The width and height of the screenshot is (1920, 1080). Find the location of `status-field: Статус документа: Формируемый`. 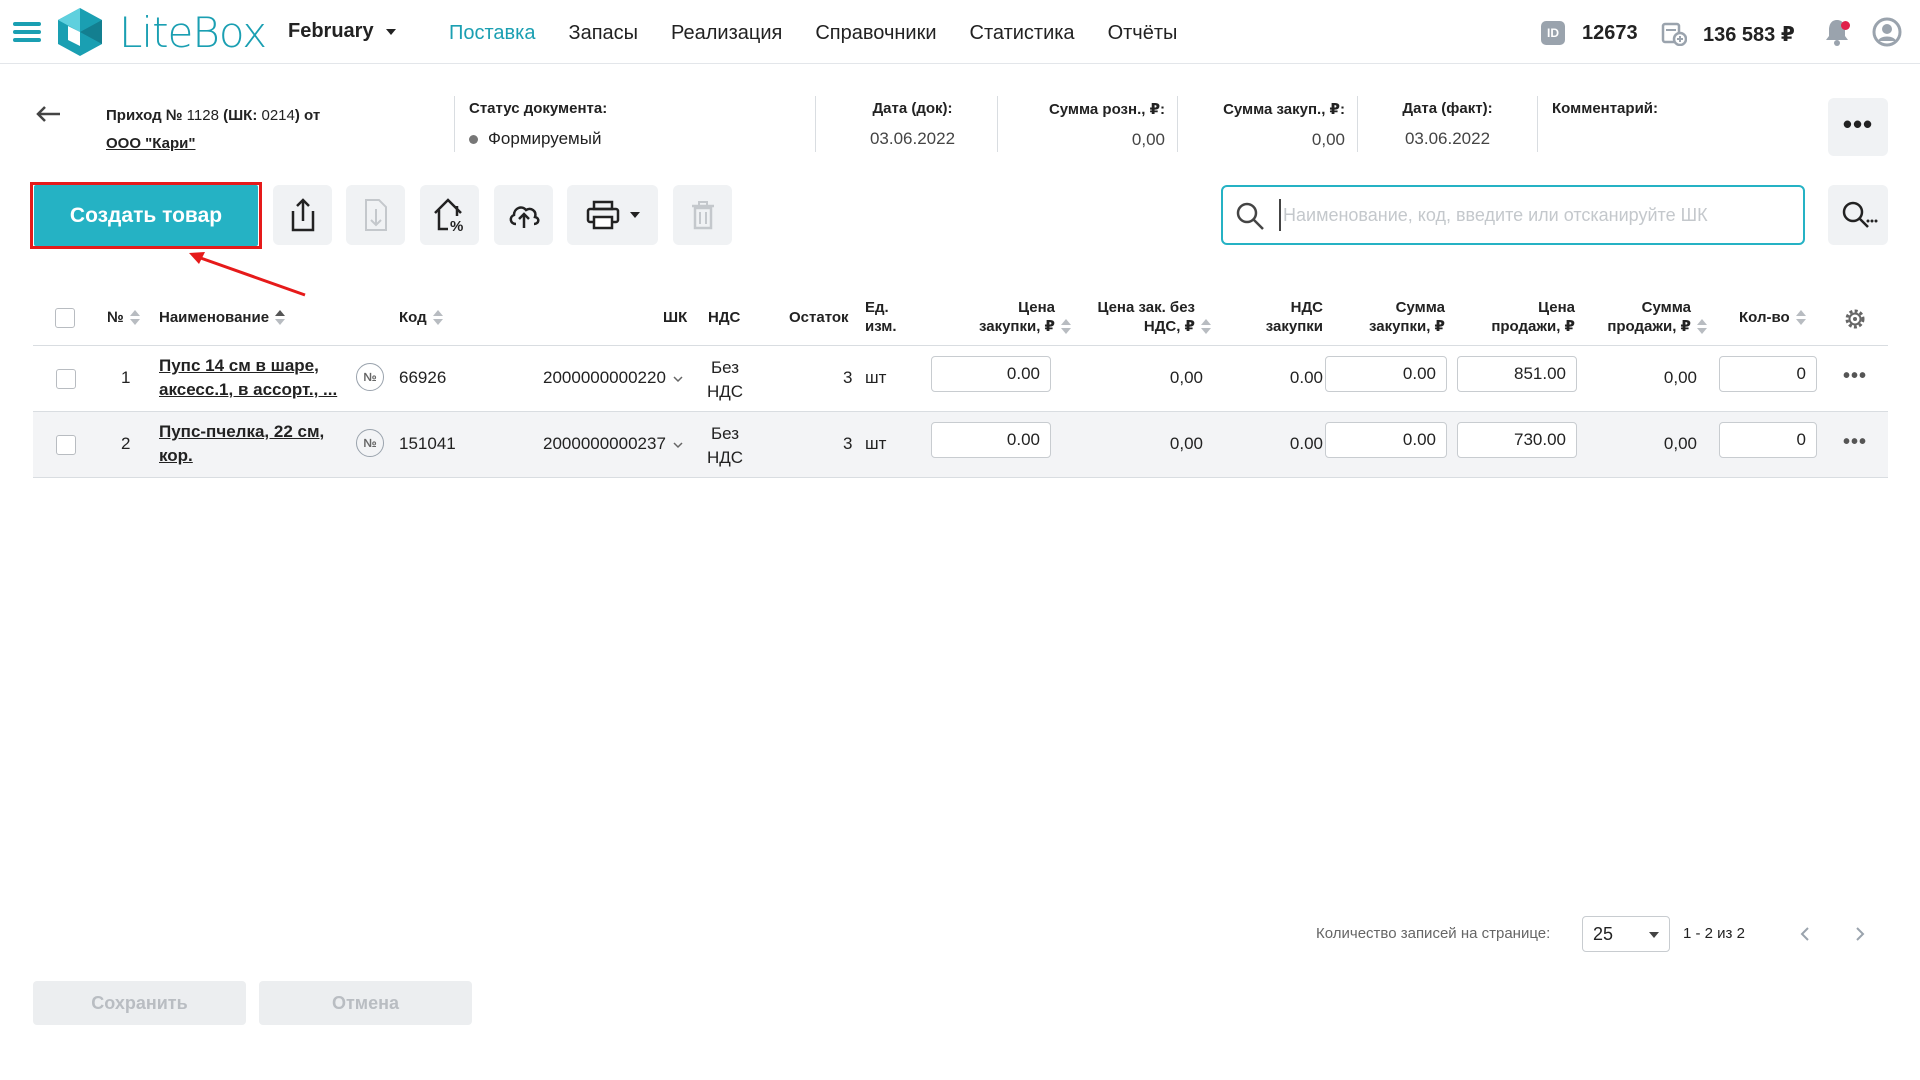

status-field: Статус документа: Формируемый is located at coordinates (538, 124).